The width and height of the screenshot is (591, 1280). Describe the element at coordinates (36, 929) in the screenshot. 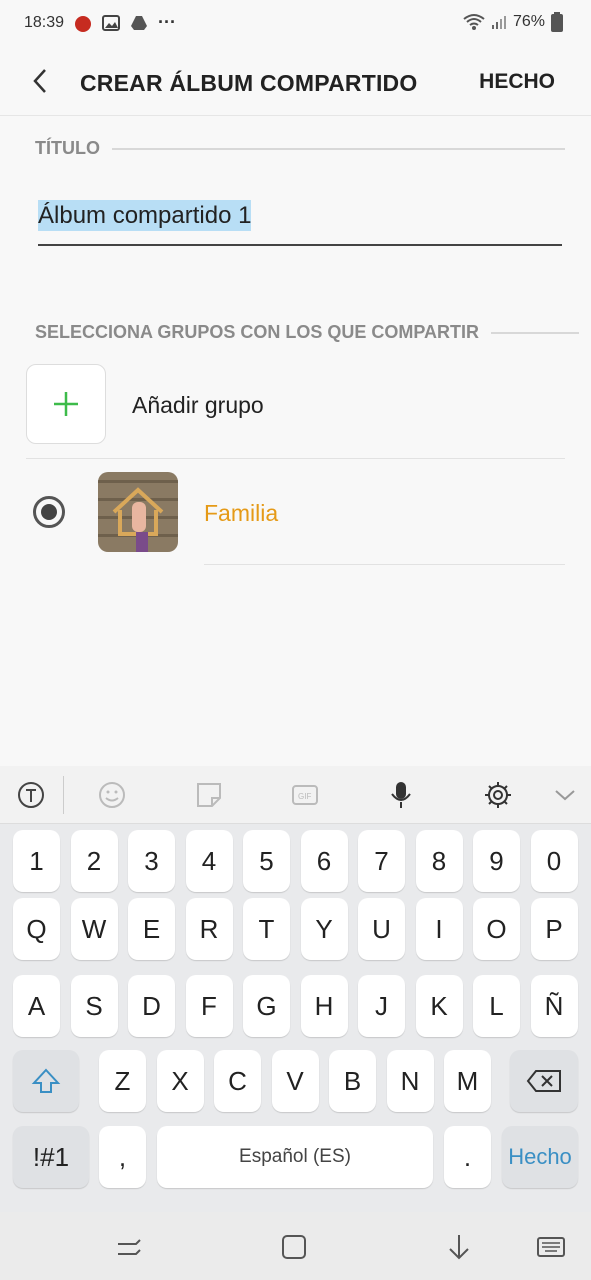

I see `key-q: Q` at that location.